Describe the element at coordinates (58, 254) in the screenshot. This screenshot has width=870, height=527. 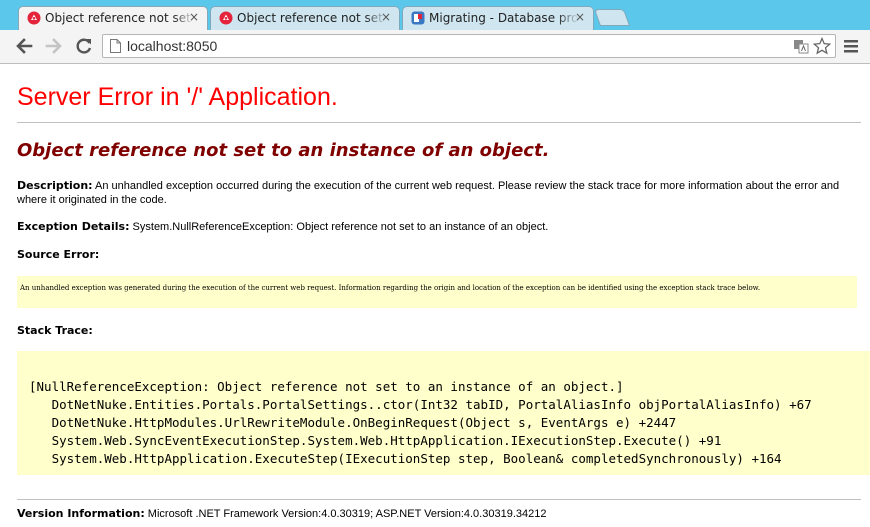
I see `source-error-label: Source Error:` at that location.